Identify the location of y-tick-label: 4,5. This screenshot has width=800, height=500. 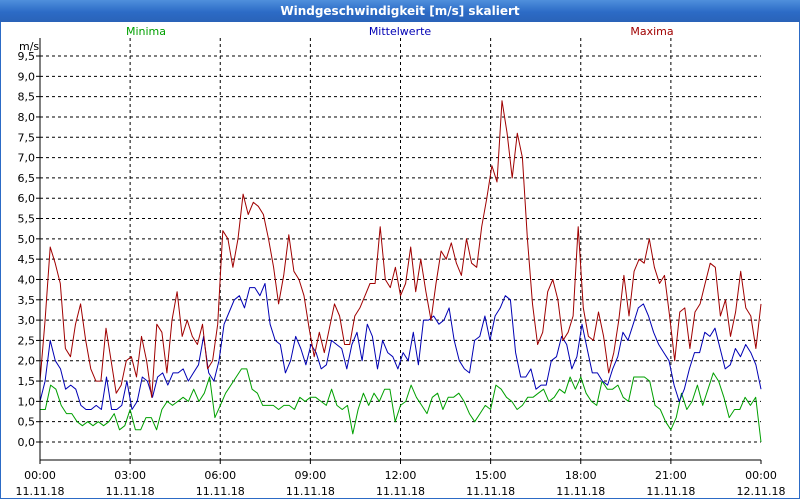
(27, 259).